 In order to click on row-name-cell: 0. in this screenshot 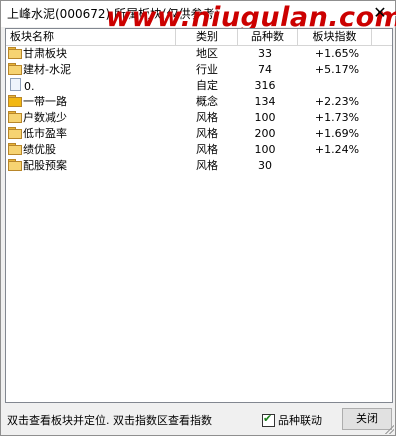, I will do `click(93, 86)`.